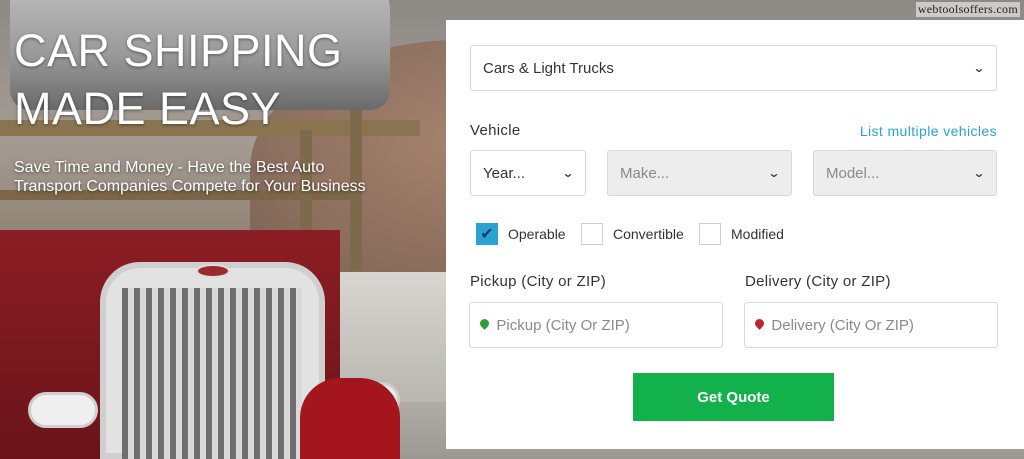 The height and width of the screenshot is (459, 1024). I want to click on delivery-input, so click(884, 325).